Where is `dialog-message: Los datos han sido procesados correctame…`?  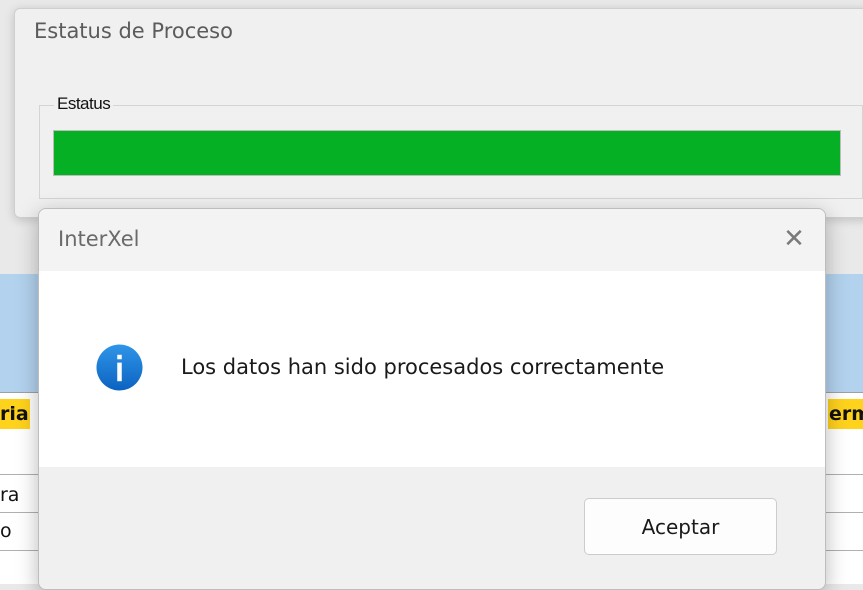
dialog-message: Los datos han sido procesados correctame… is located at coordinates (423, 367).